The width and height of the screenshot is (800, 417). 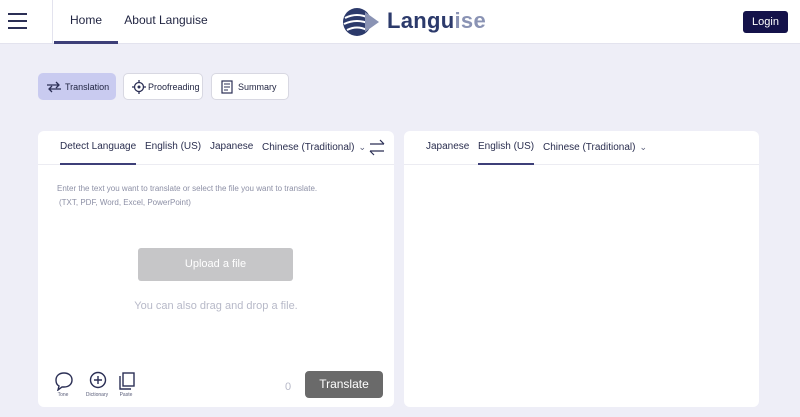 What do you see at coordinates (54, 87) in the screenshot?
I see `translate-arrows-icon` at bounding box center [54, 87].